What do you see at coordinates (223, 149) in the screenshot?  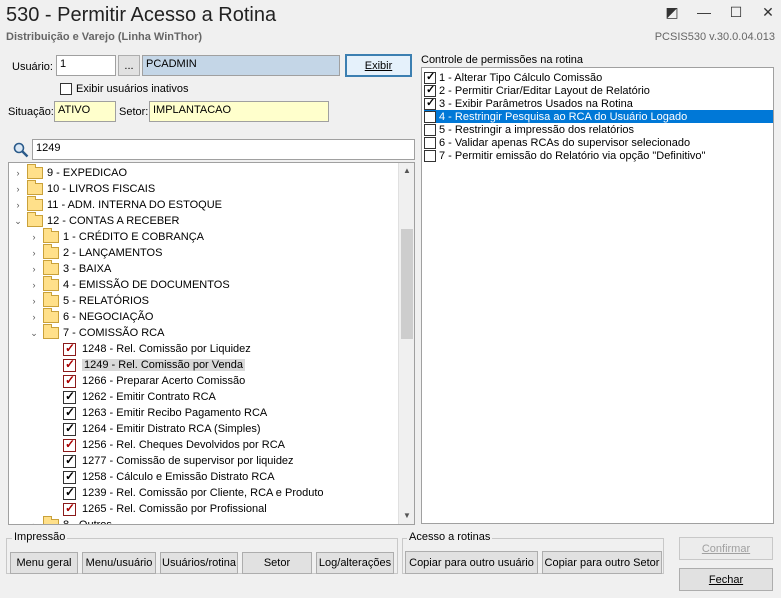 I see `search-input: 1249` at bounding box center [223, 149].